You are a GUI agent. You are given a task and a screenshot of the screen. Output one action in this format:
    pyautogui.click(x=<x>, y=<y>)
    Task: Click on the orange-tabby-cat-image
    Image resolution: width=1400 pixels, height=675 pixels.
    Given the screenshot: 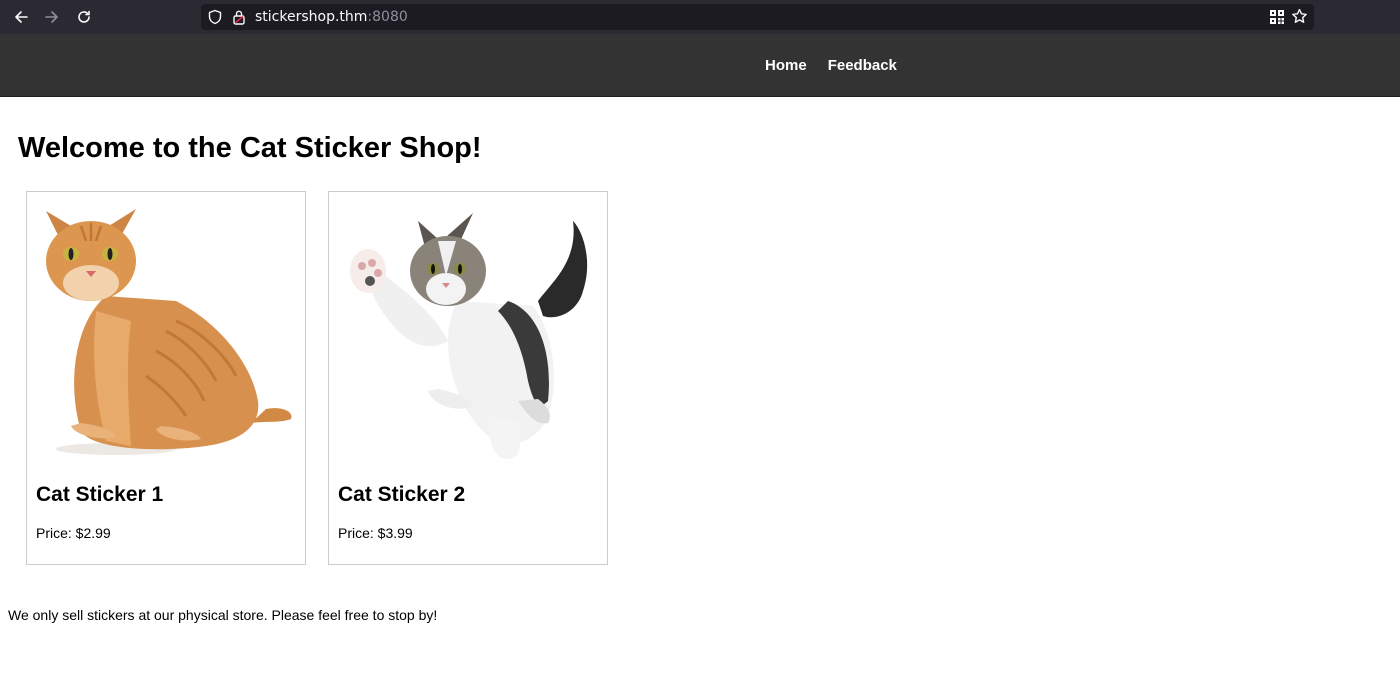 What is the action you would take?
    pyautogui.click(x=166, y=332)
    